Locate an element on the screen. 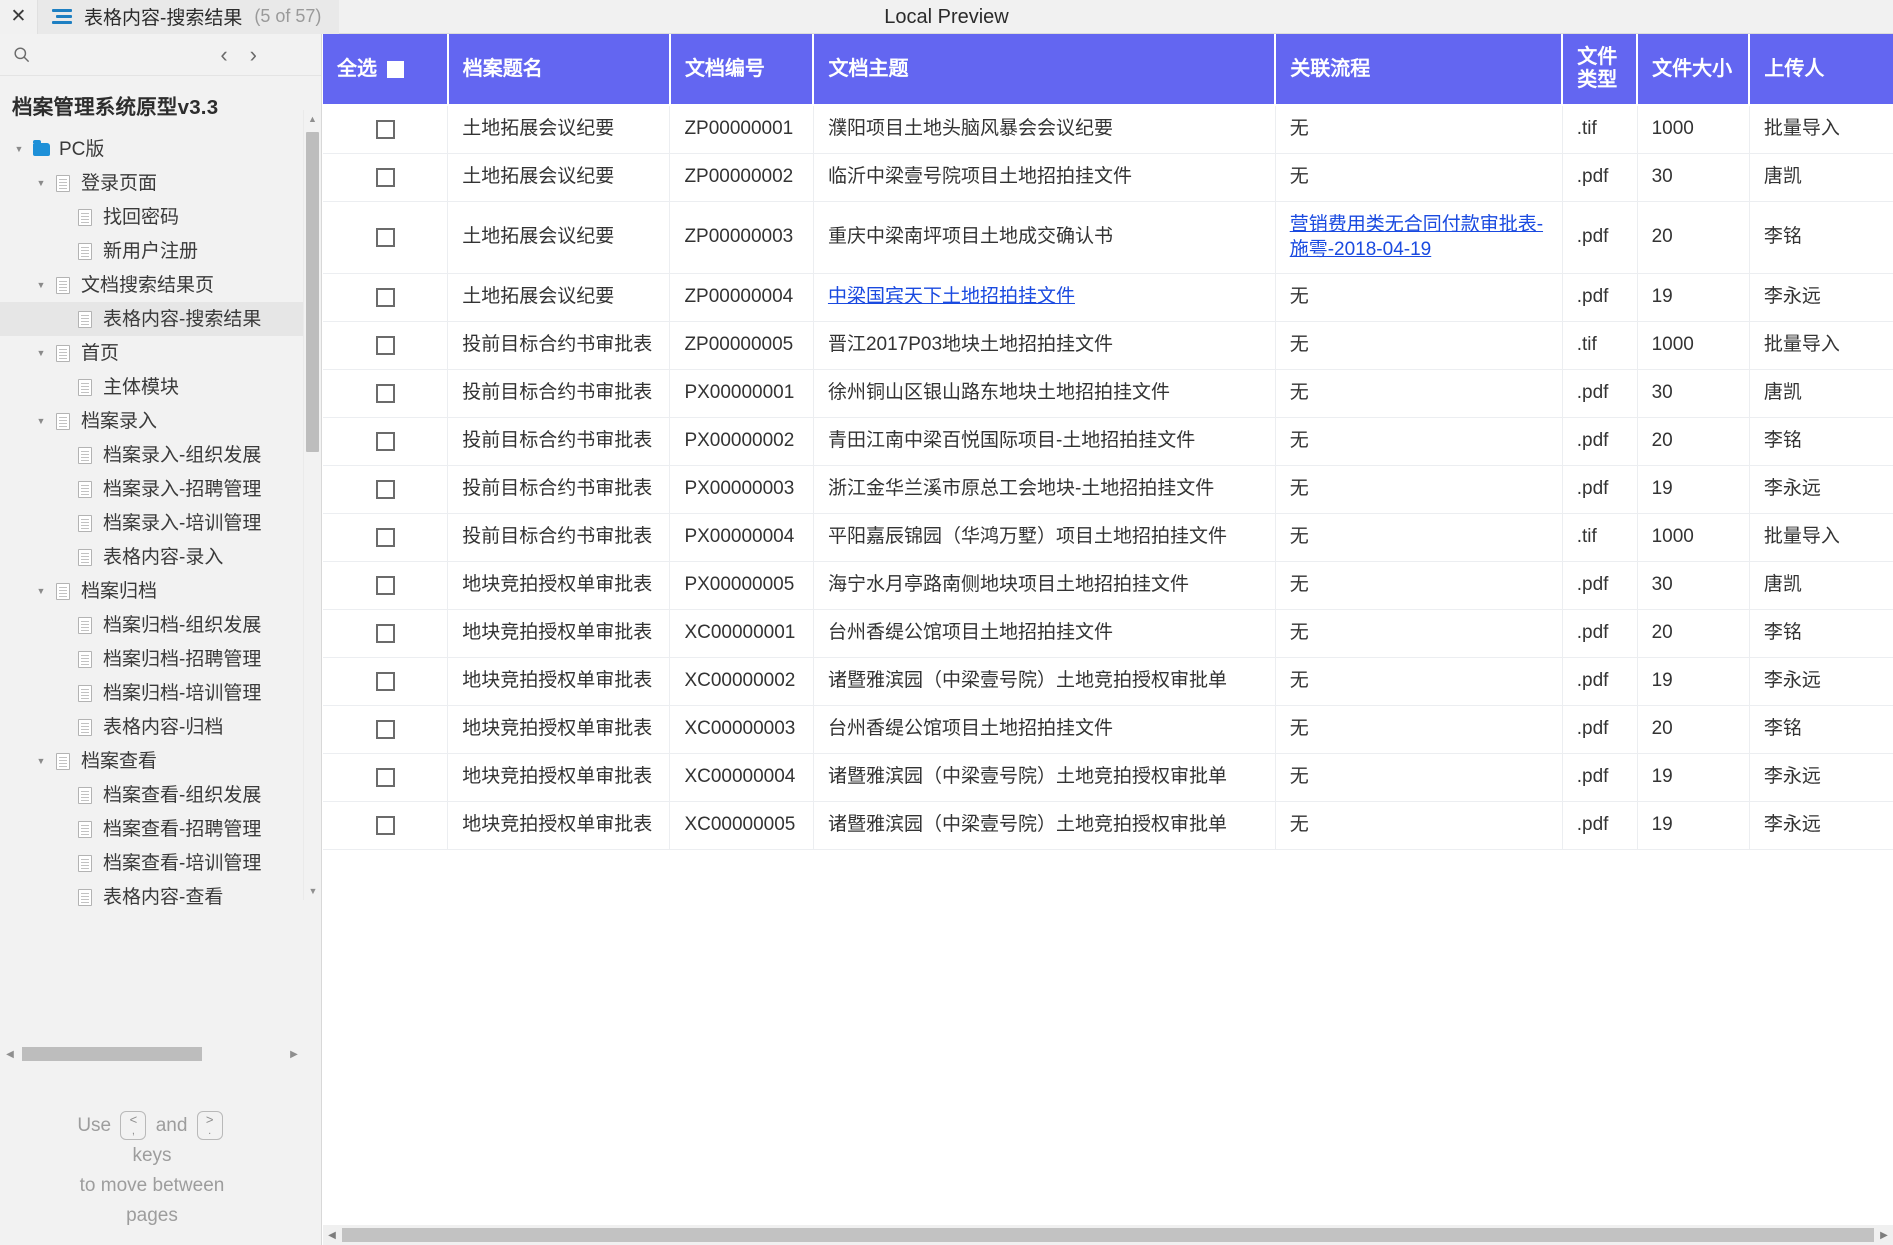  table-scroll-thumb is located at coordinates (1108, 1235).